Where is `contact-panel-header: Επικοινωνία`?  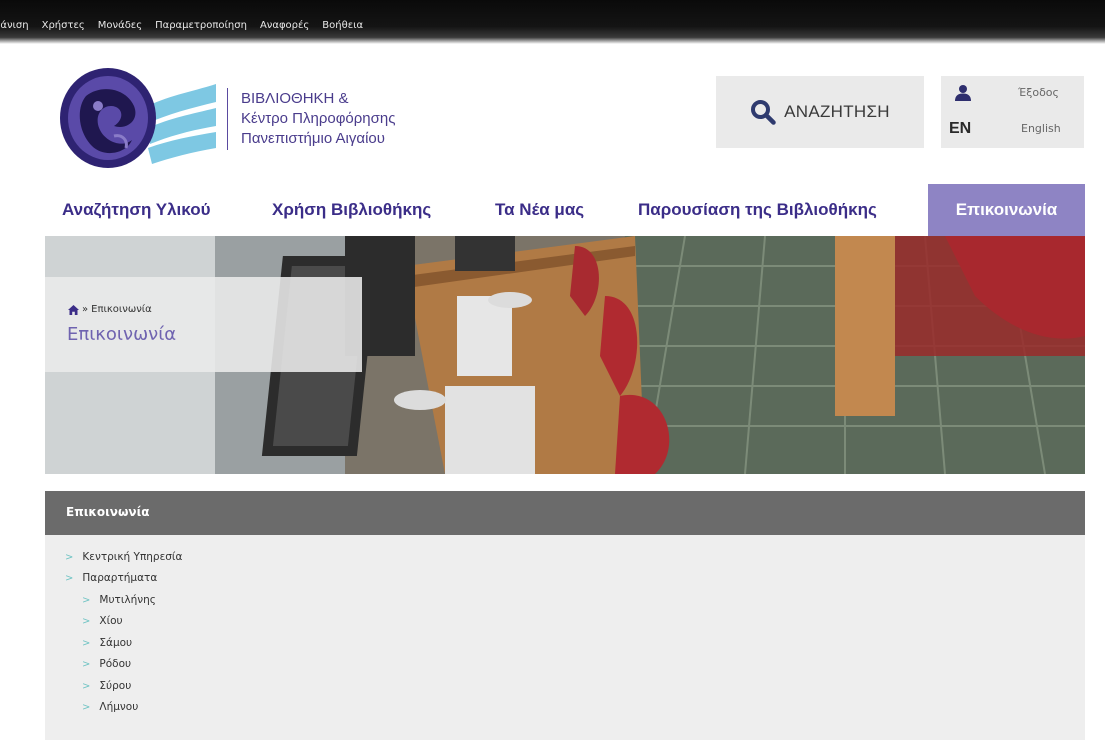 contact-panel-header: Επικοινωνία is located at coordinates (565, 513).